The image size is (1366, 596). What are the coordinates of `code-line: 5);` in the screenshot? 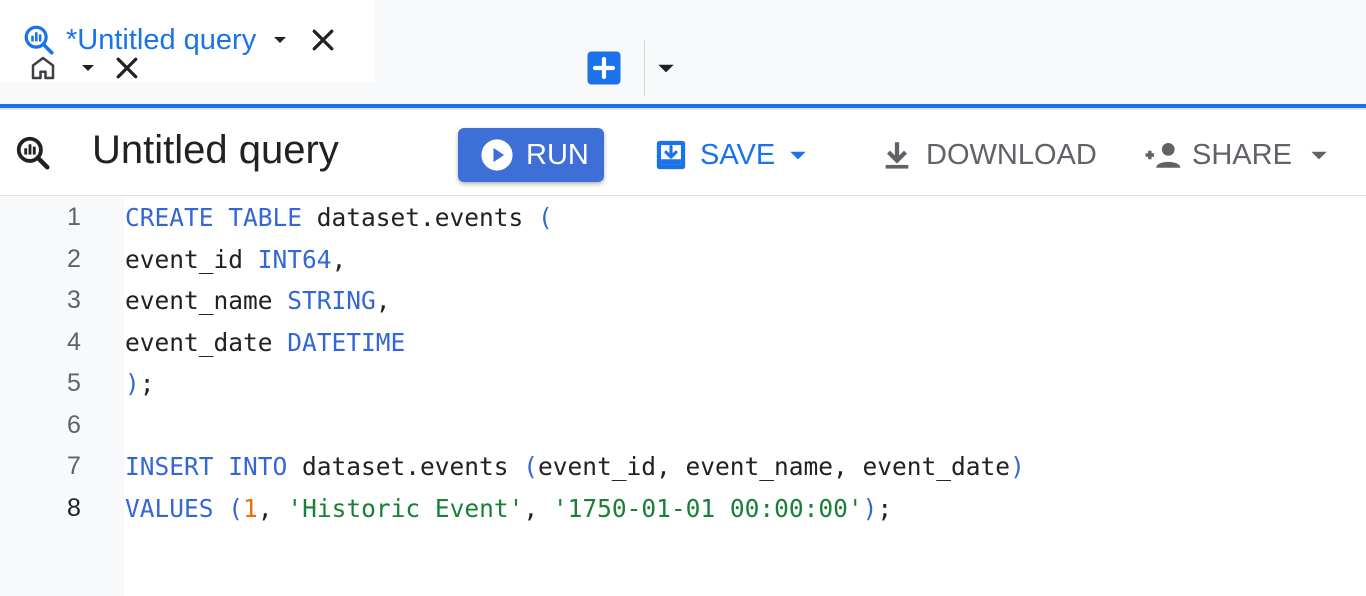 It's located at (683, 384).